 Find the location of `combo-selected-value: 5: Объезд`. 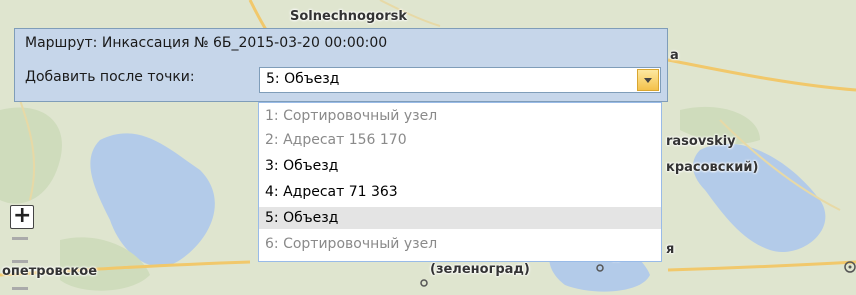

combo-selected-value: 5: Объезд is located at coordinates (303, 79).